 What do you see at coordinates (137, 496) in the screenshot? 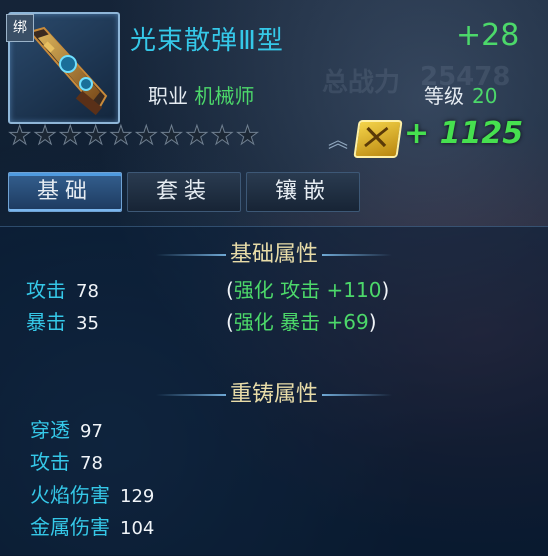
I see `stat-value: 129` at bounding box center [137, 496].